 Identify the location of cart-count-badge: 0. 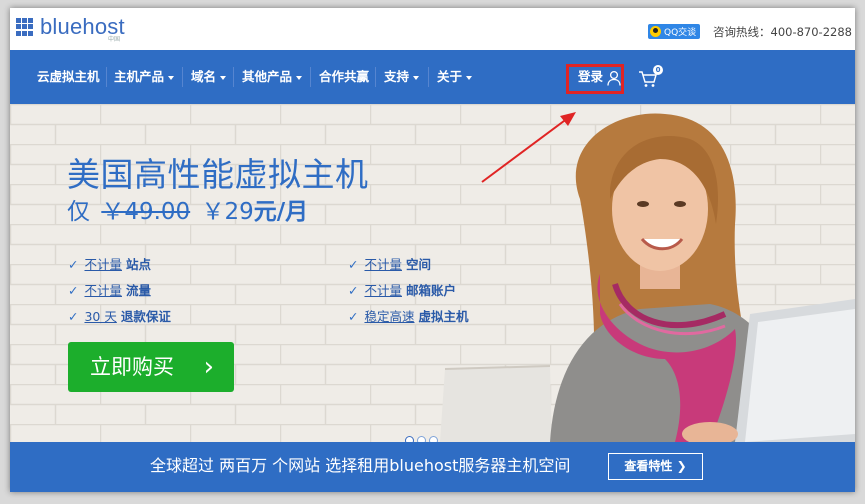
(658, 70).